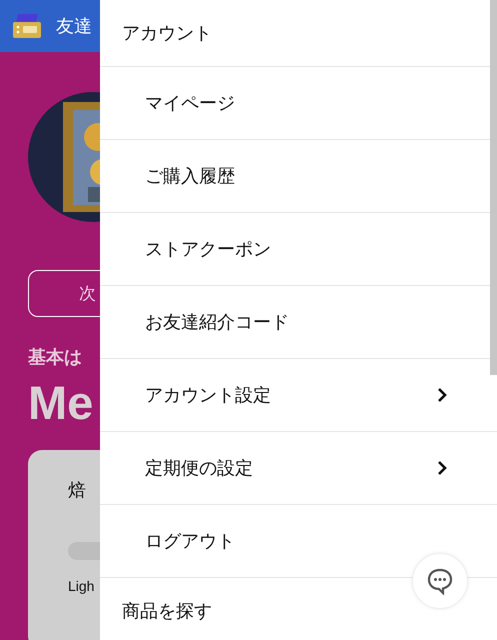  I want to click on chat-icon, so click(440, 581).